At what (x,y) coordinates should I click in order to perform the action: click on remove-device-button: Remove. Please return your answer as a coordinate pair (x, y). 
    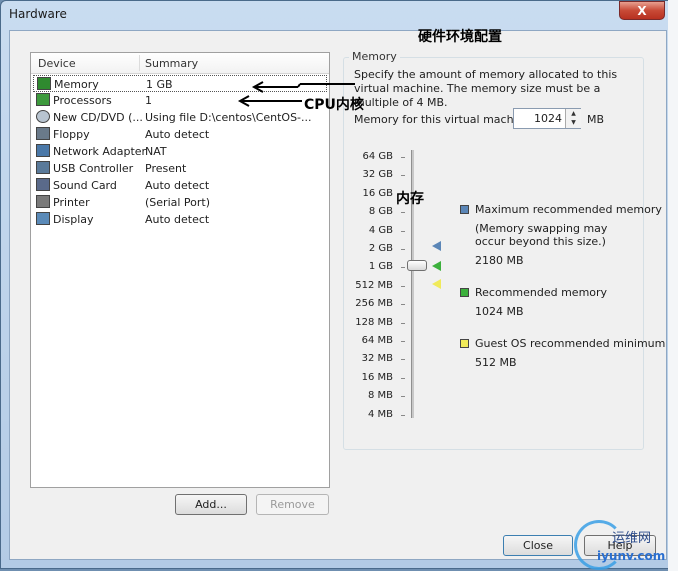
    Looking at the image, I should click on (292, 504).